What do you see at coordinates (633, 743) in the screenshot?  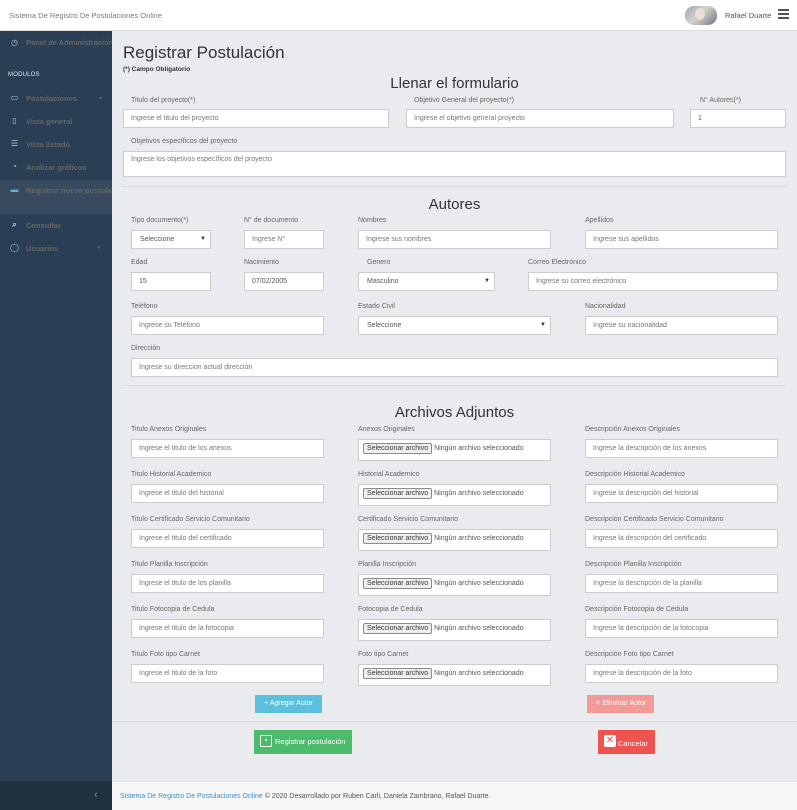 I see `cancel-label: Cancelar` at bounding box center [633, 743].